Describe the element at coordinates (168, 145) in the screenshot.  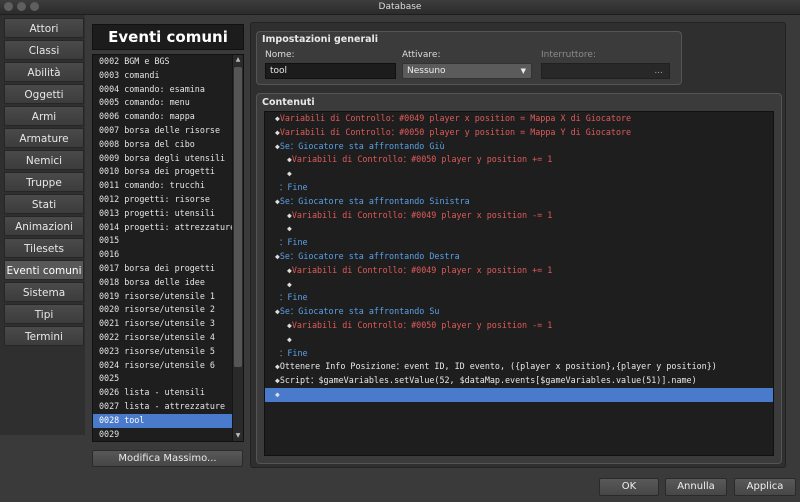
I see `list-item: 0008 borsa del cibo` at that location.